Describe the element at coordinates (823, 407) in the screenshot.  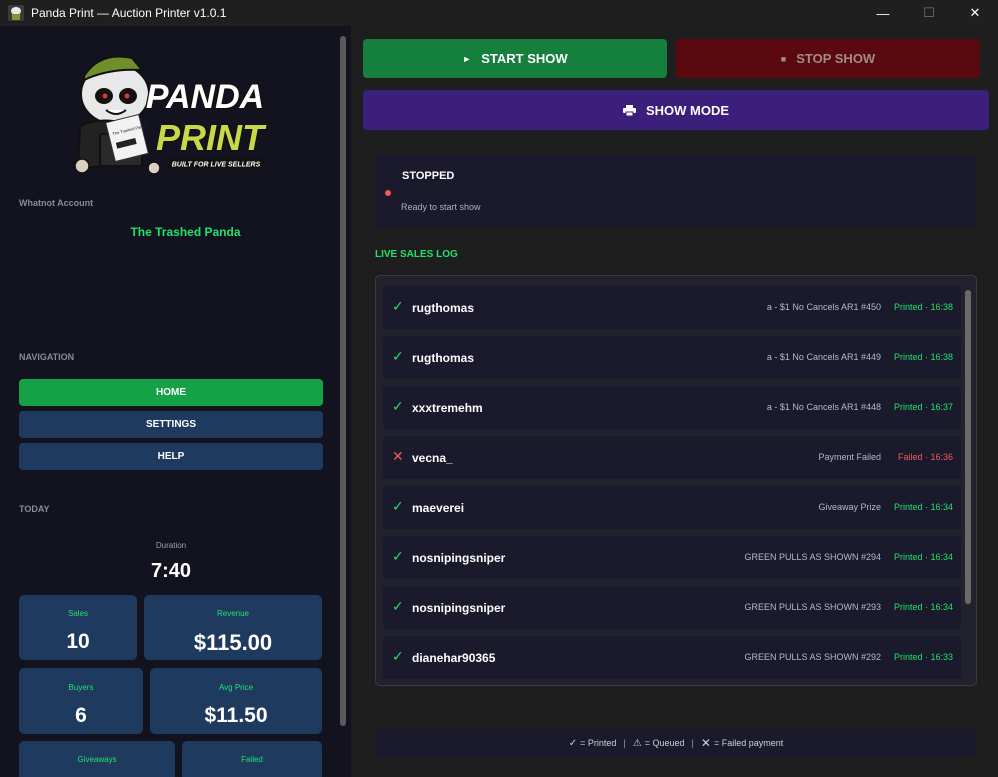
I see `log-item: a - $1 No Cancels AR1 #448` at that location.